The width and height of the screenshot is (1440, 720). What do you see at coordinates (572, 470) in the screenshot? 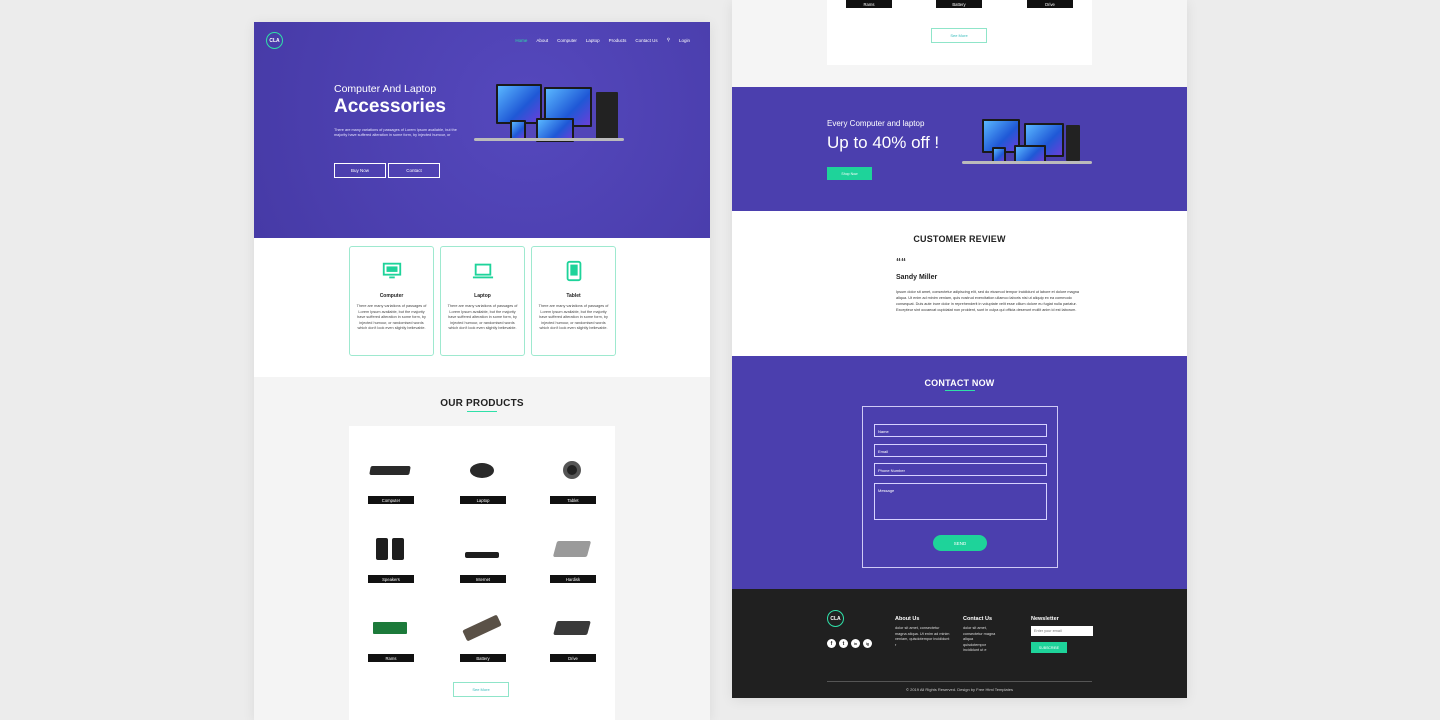
I see `webcam-icon` at bounding box center [572, 470].